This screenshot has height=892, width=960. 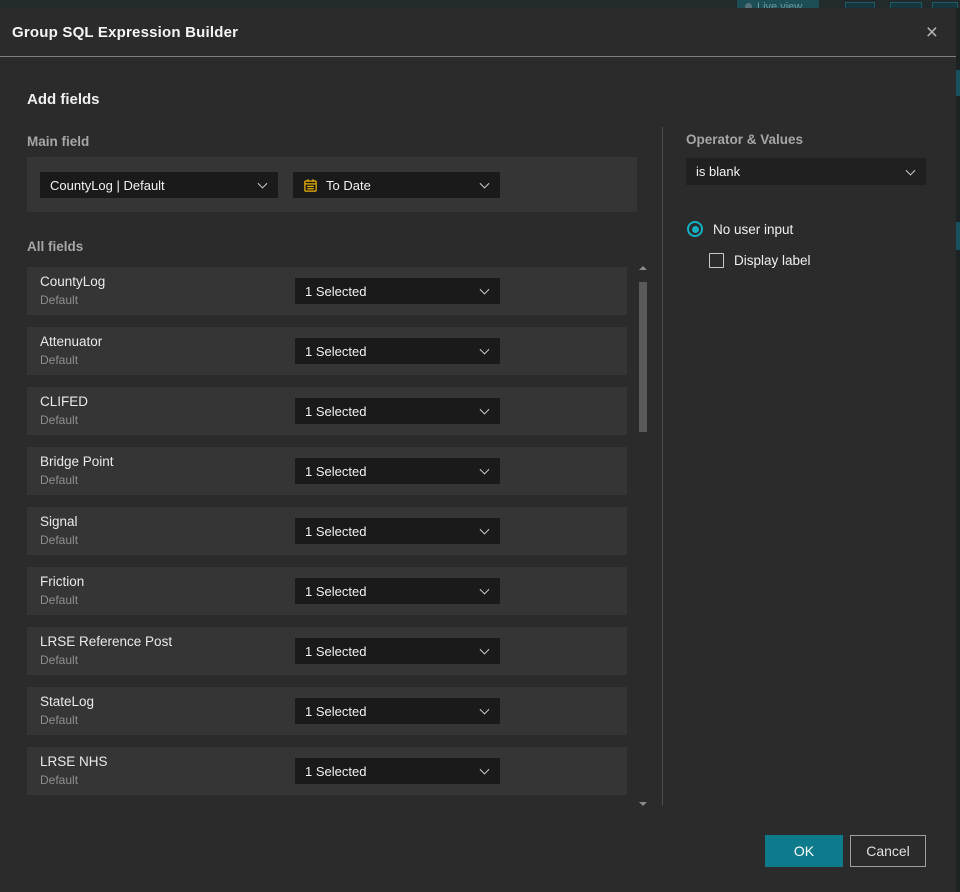 I want to click on dialog-header: Group SQL Expression Builder ×, so click(x=478, y=32).